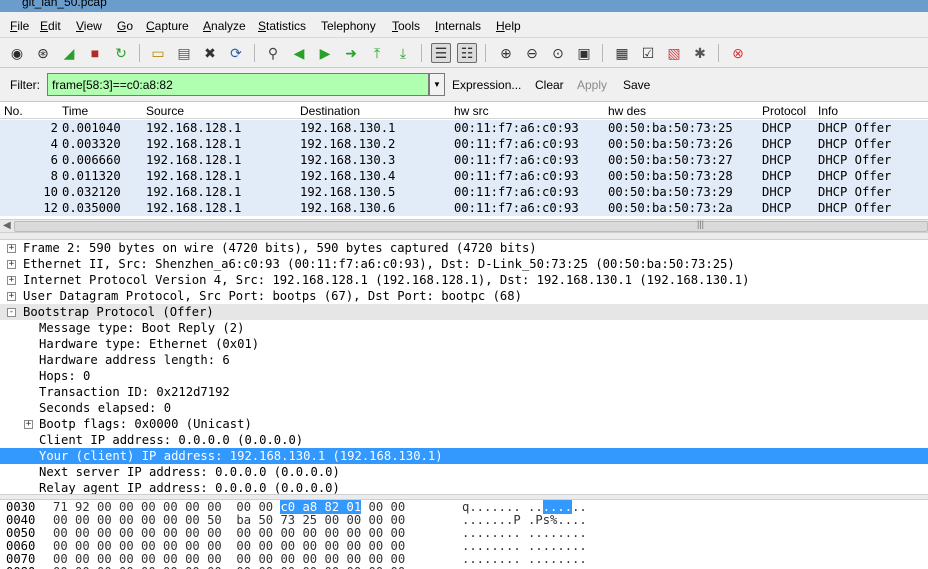 This screenshot has width=928, height=569. I want to click on zoom-out-icon: ⊖, so click(532, 53).